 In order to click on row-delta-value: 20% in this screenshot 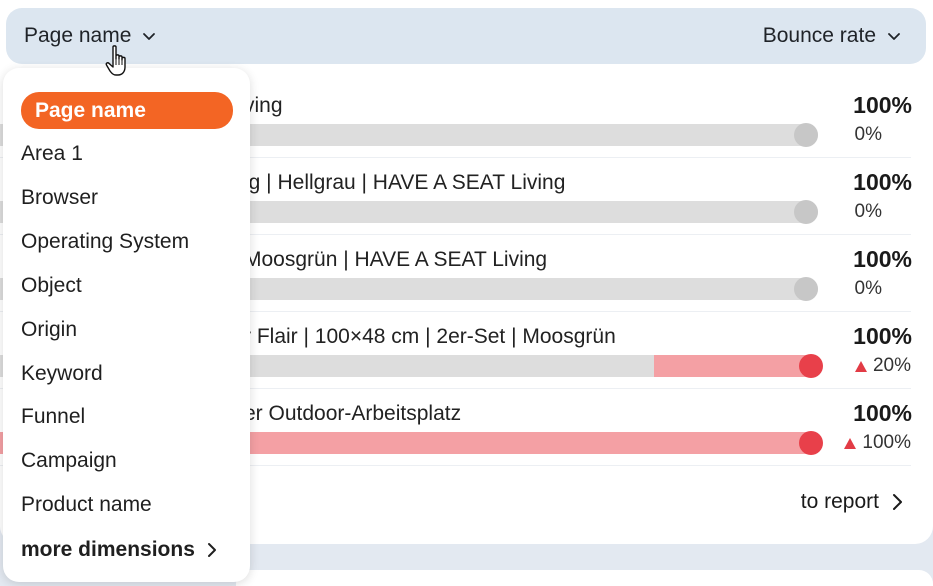, I will do `click(891, 365)`.